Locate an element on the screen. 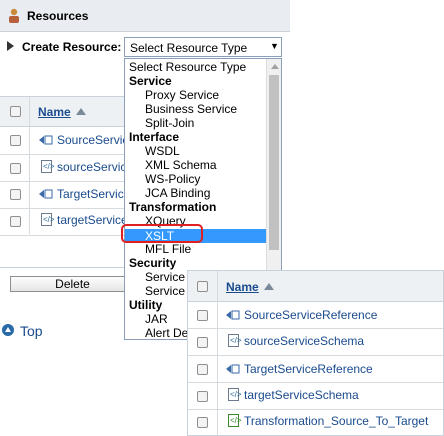 The height and width of the screenshot is (436, 444). name-column-header-label: Name is located at coordinates (54, 112).